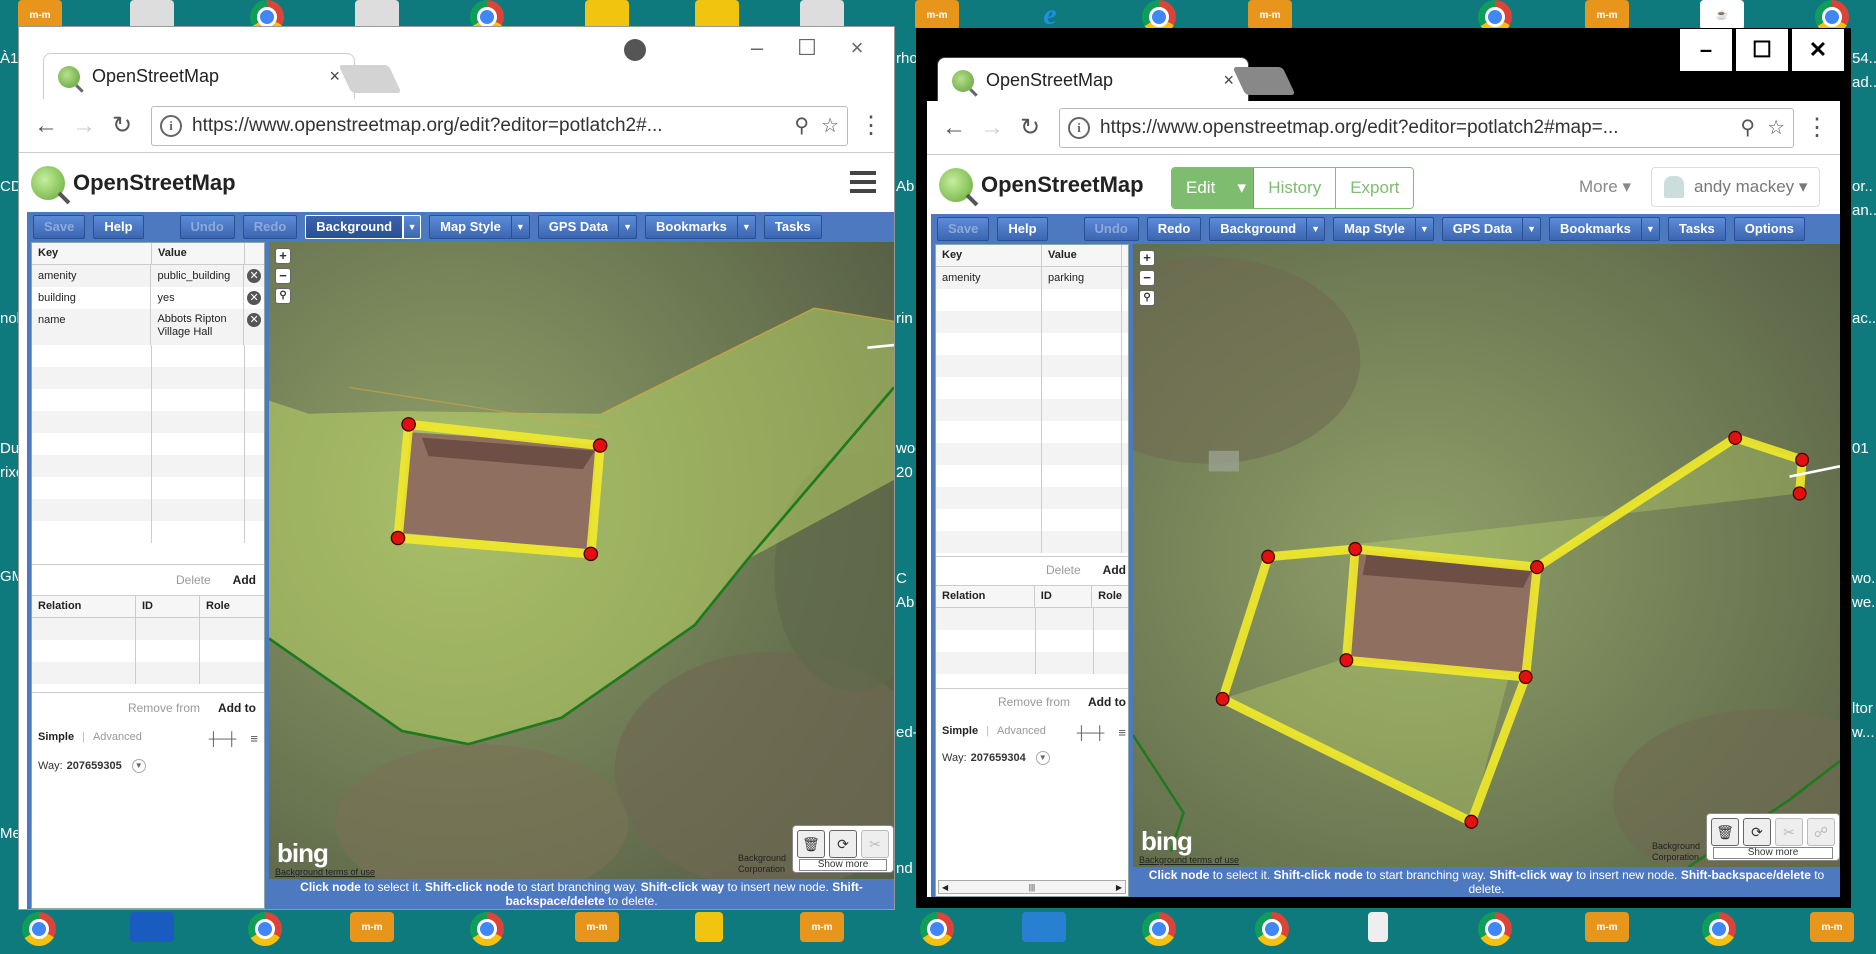 Image resolution: width=1876 pixels, height=954 pixels. I want to click on map-style-button: Map Style, so click(1374, 229).